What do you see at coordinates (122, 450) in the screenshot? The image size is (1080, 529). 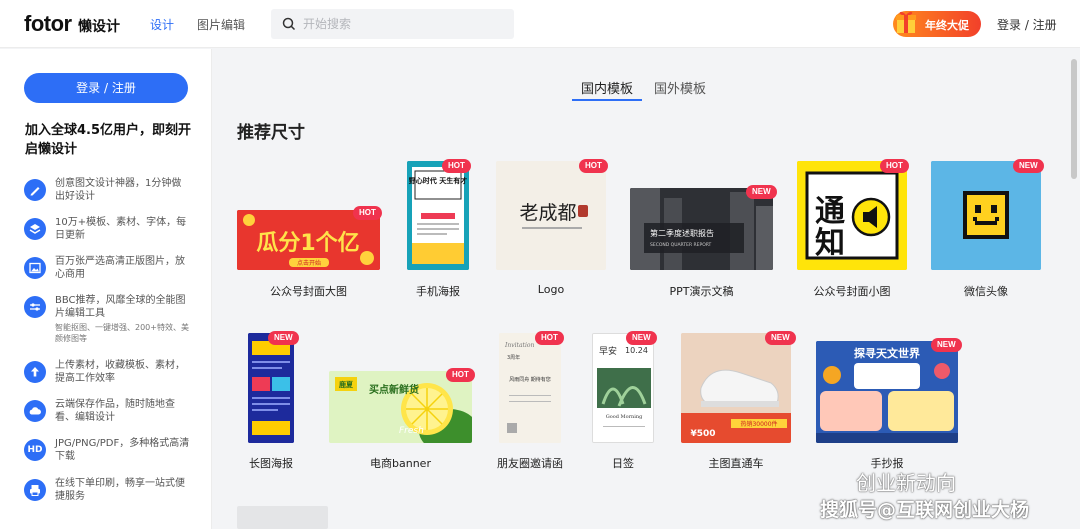 I see `feature-text: JPG/PNG/PDF，多种格式高清下载` at bounding box center [122, 450].